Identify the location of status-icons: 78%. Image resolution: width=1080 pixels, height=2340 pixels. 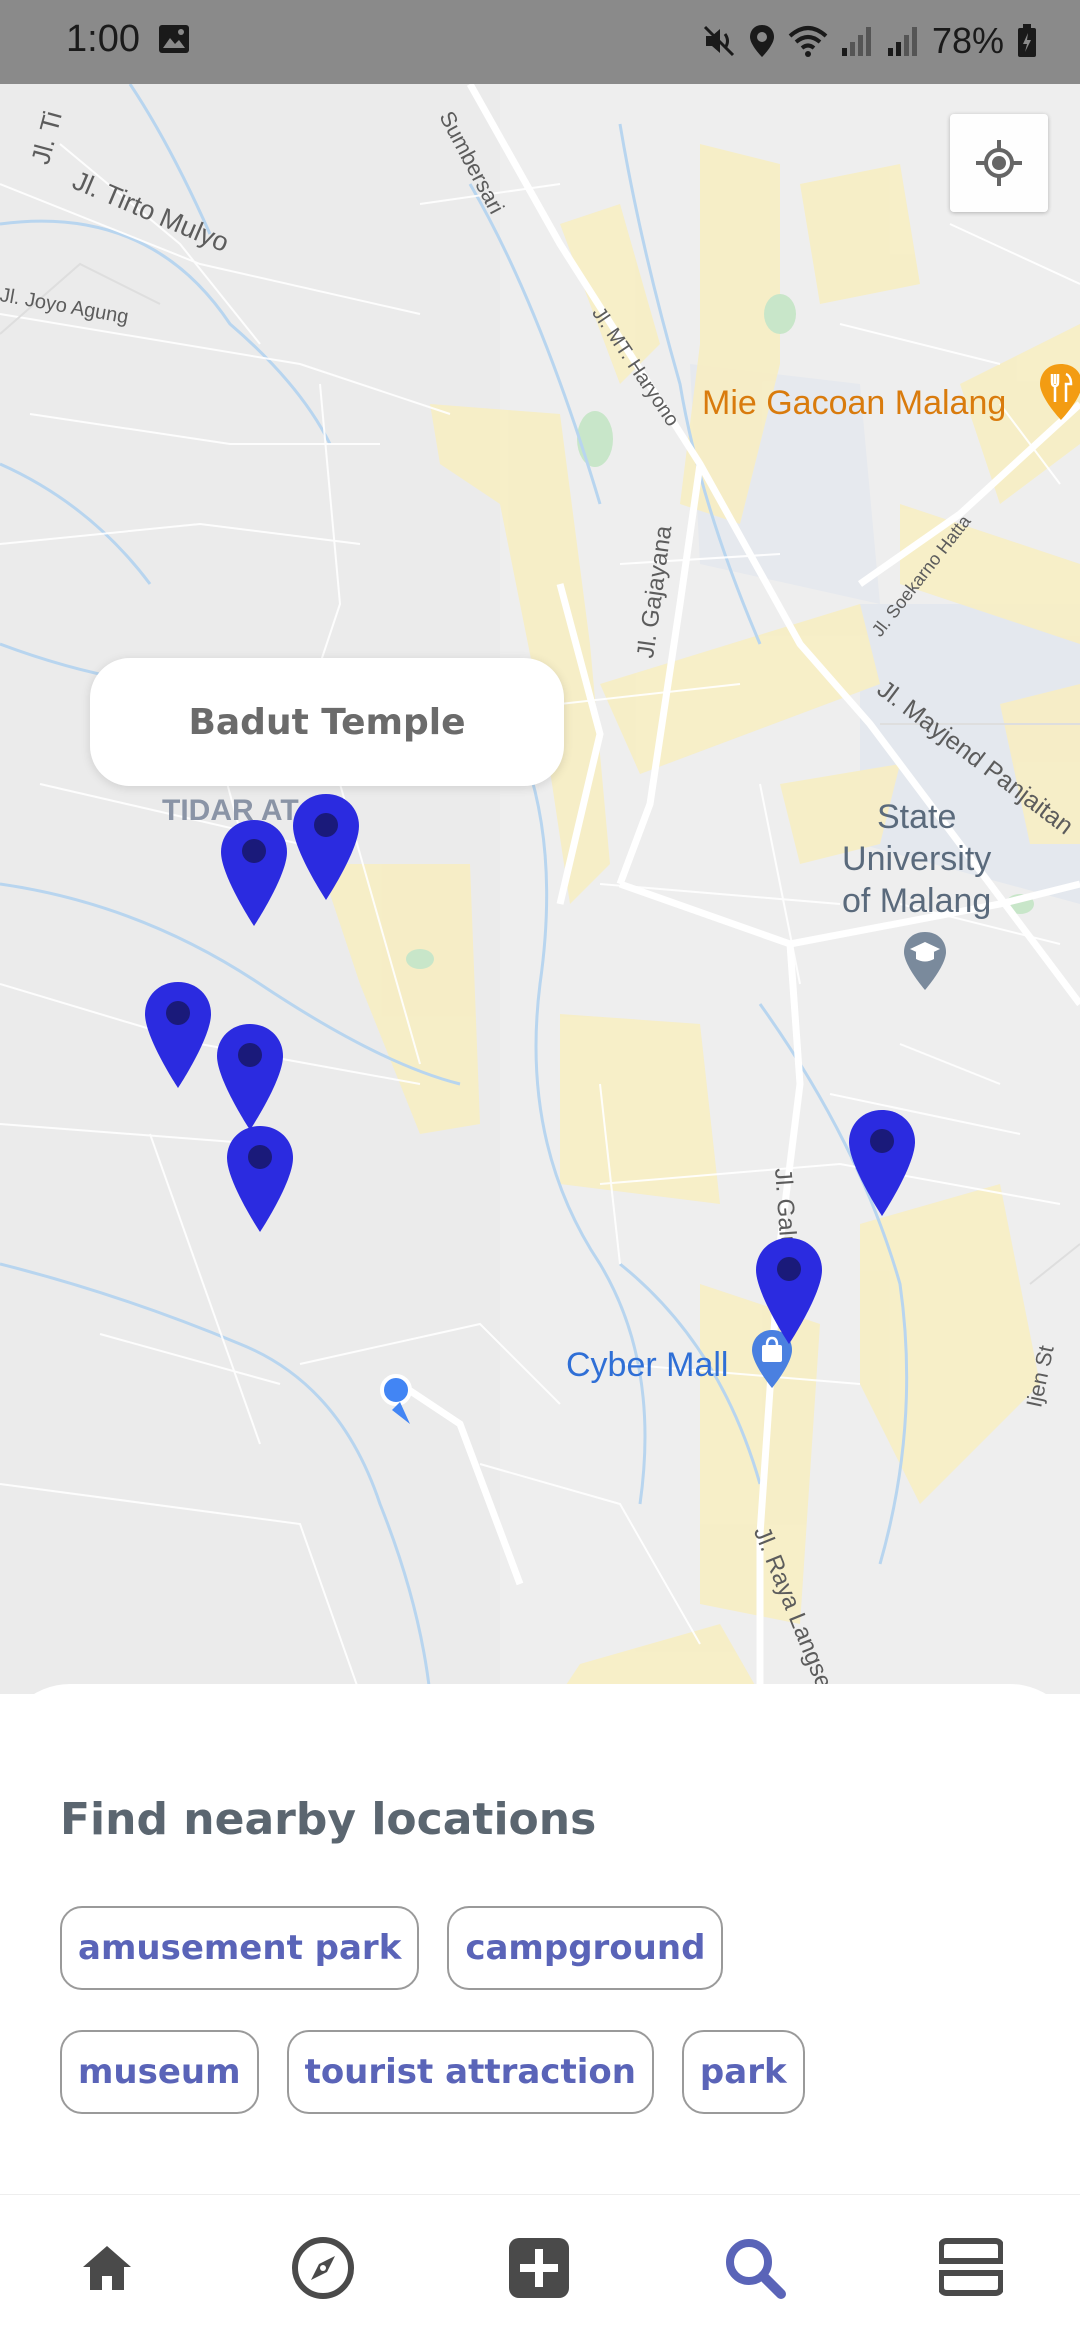
(870, 41).